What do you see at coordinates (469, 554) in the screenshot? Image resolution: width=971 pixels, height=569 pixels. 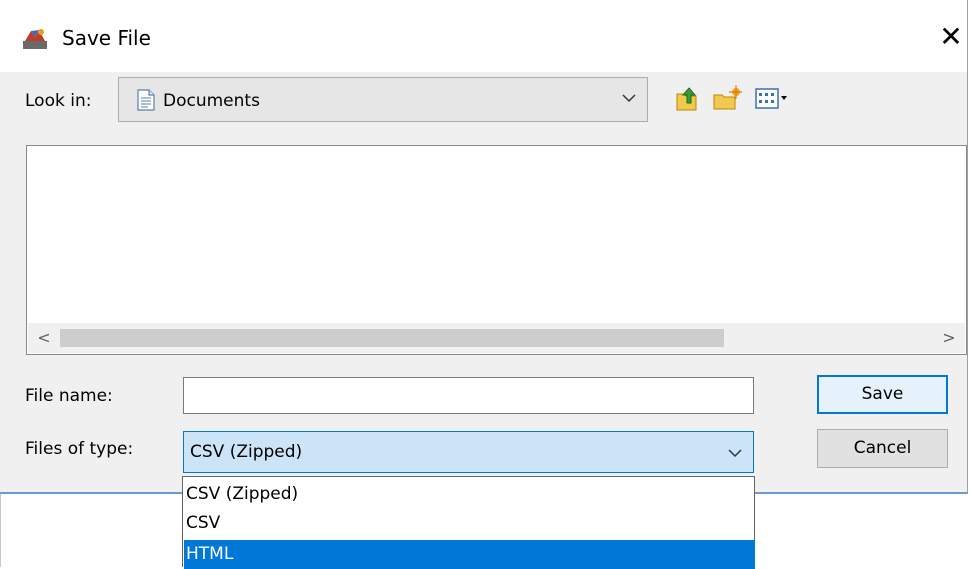 I see `file-type-option-html: HTML` at bounding box center [469, 554].